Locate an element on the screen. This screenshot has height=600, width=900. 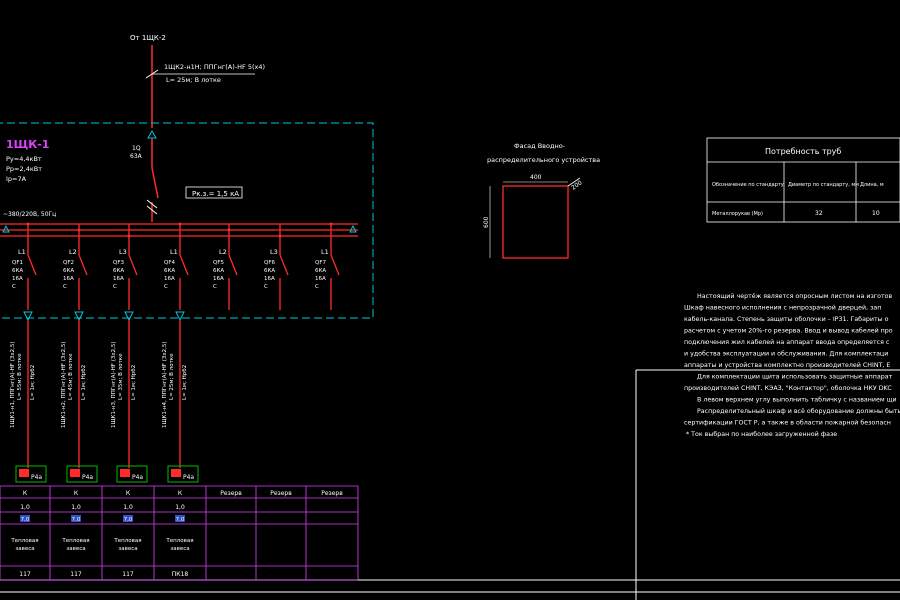
panel-pr: Рр=2,4кВт is located at coordinates (24, 169).